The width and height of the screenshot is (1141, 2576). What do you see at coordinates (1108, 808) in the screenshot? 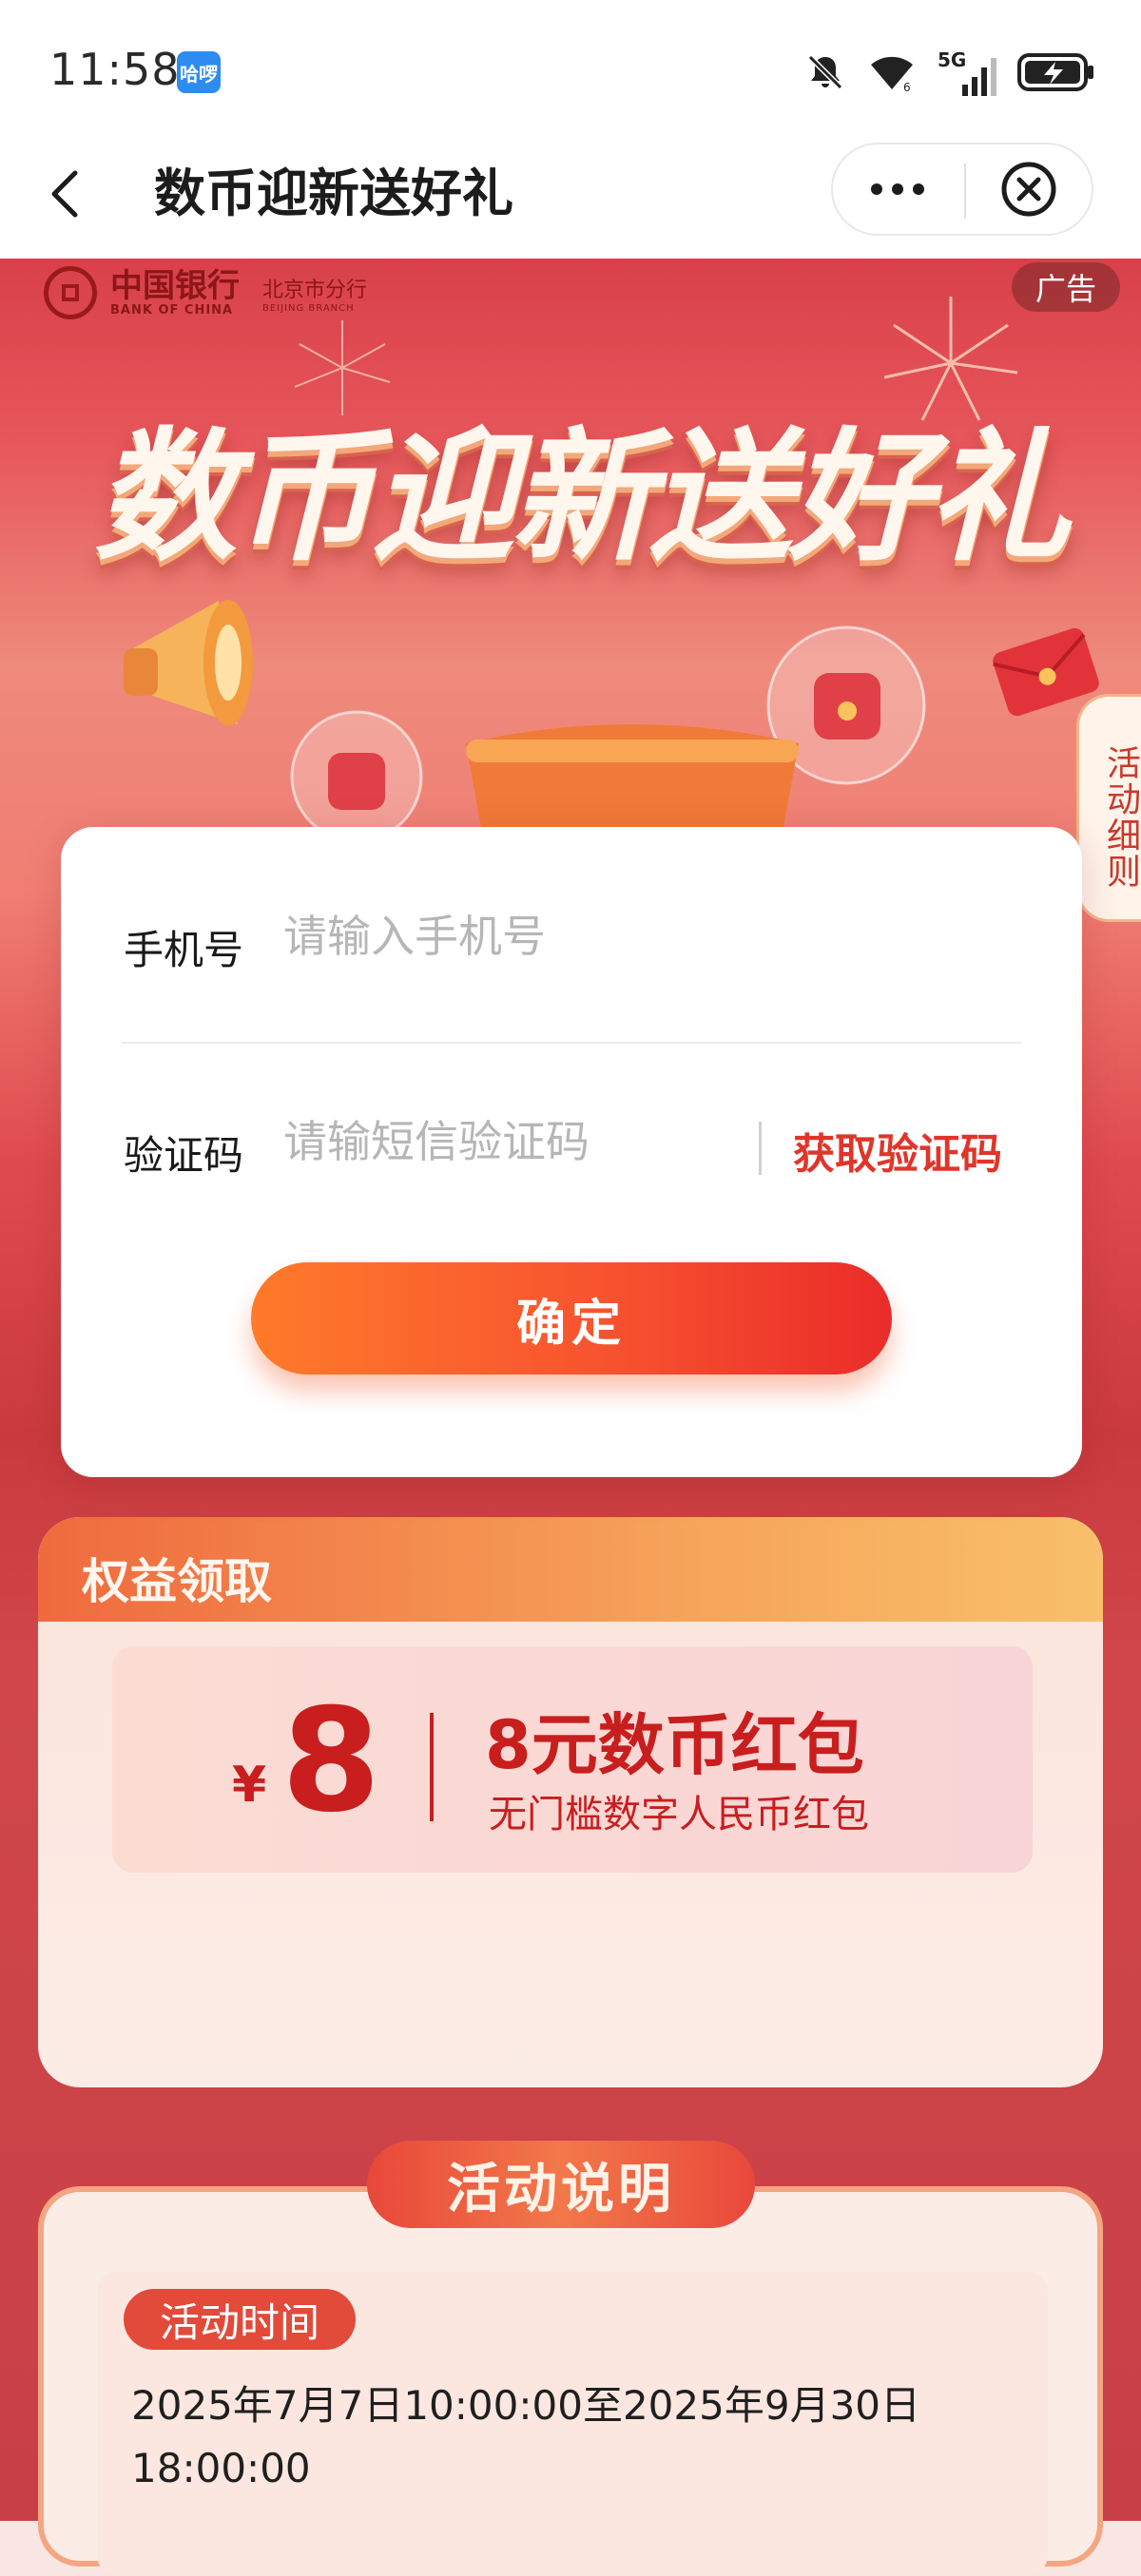
I see `activity-rules-tab: 活动细则` at bounding box center [1108, 808].